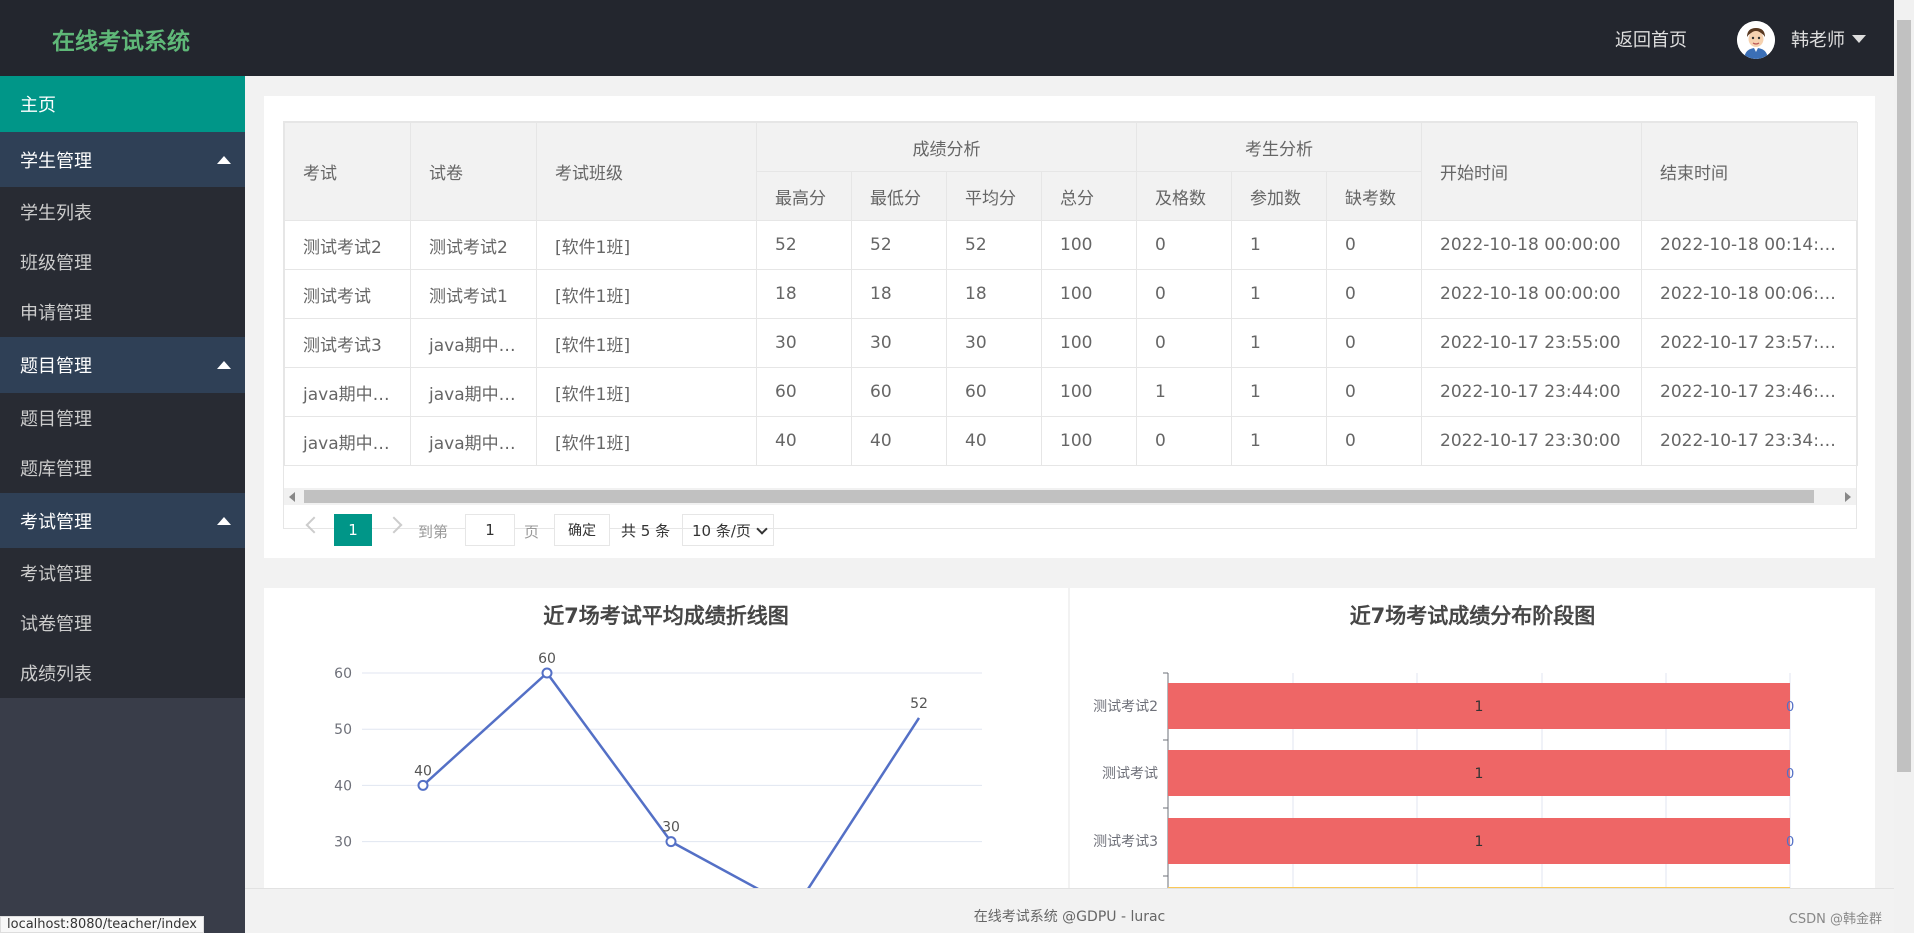 Image resolution: width=1914 pixels, height=933 pixels. What do you see at coordinates (582, 530) in the screenshot?
I see `goto-confirm-button: 确定` at bounding box center [582, 530].